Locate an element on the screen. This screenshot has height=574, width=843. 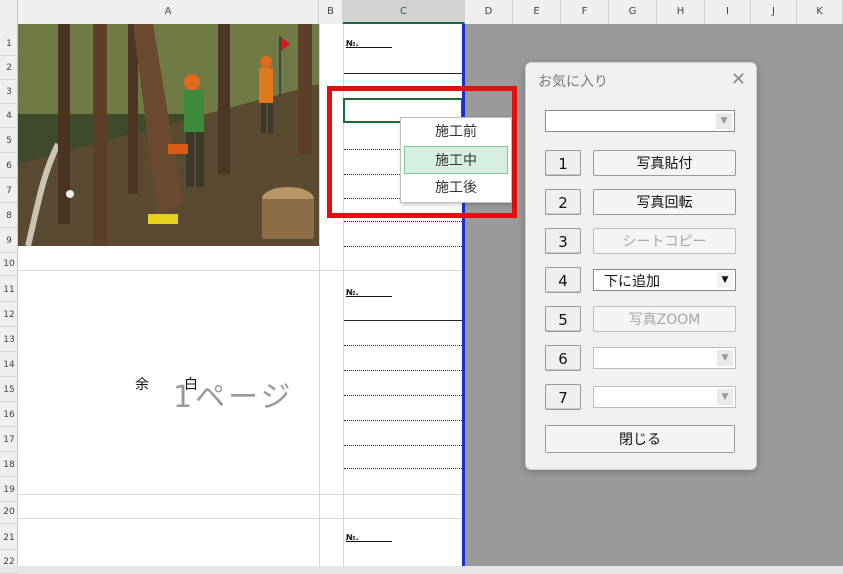
number-button-6: 6 is located at coordinates (563, 358).